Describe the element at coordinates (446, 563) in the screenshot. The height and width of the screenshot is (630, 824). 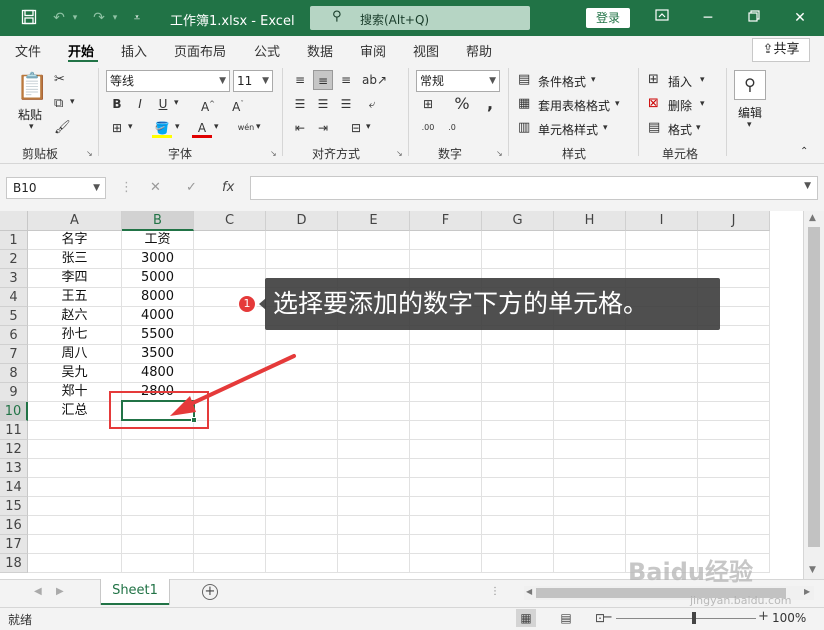
I see `cell-f18` at that location.